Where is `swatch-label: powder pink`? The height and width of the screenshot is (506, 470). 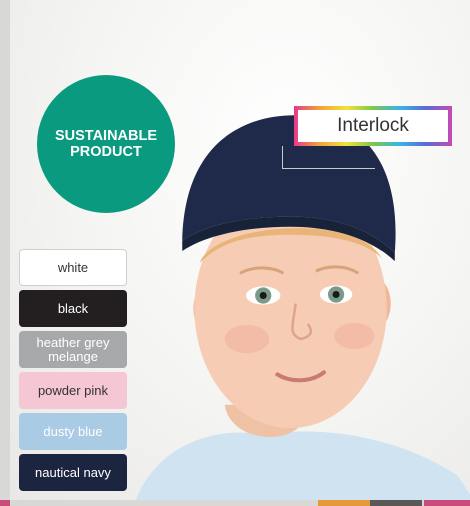
swatch-label: powder pink is located at coordinates (73, 390).